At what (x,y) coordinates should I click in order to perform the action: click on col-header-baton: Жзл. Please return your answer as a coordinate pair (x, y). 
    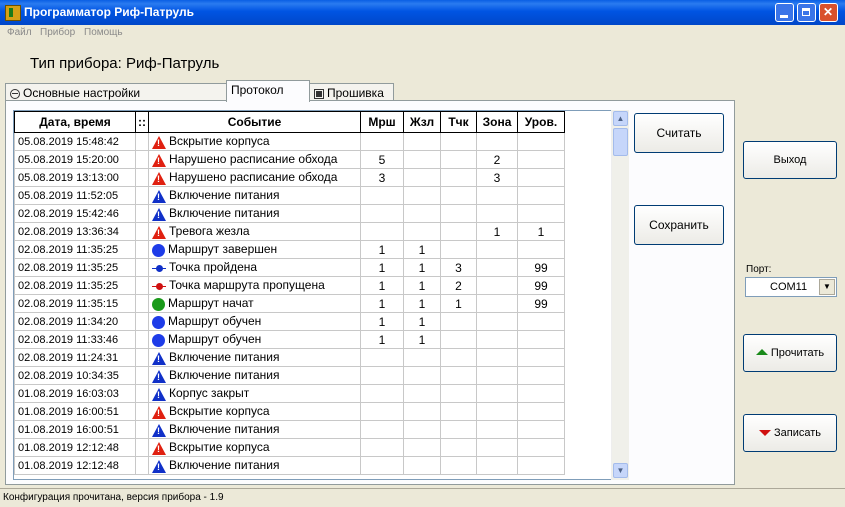
    Looking at the image, I should click on (422, 122).